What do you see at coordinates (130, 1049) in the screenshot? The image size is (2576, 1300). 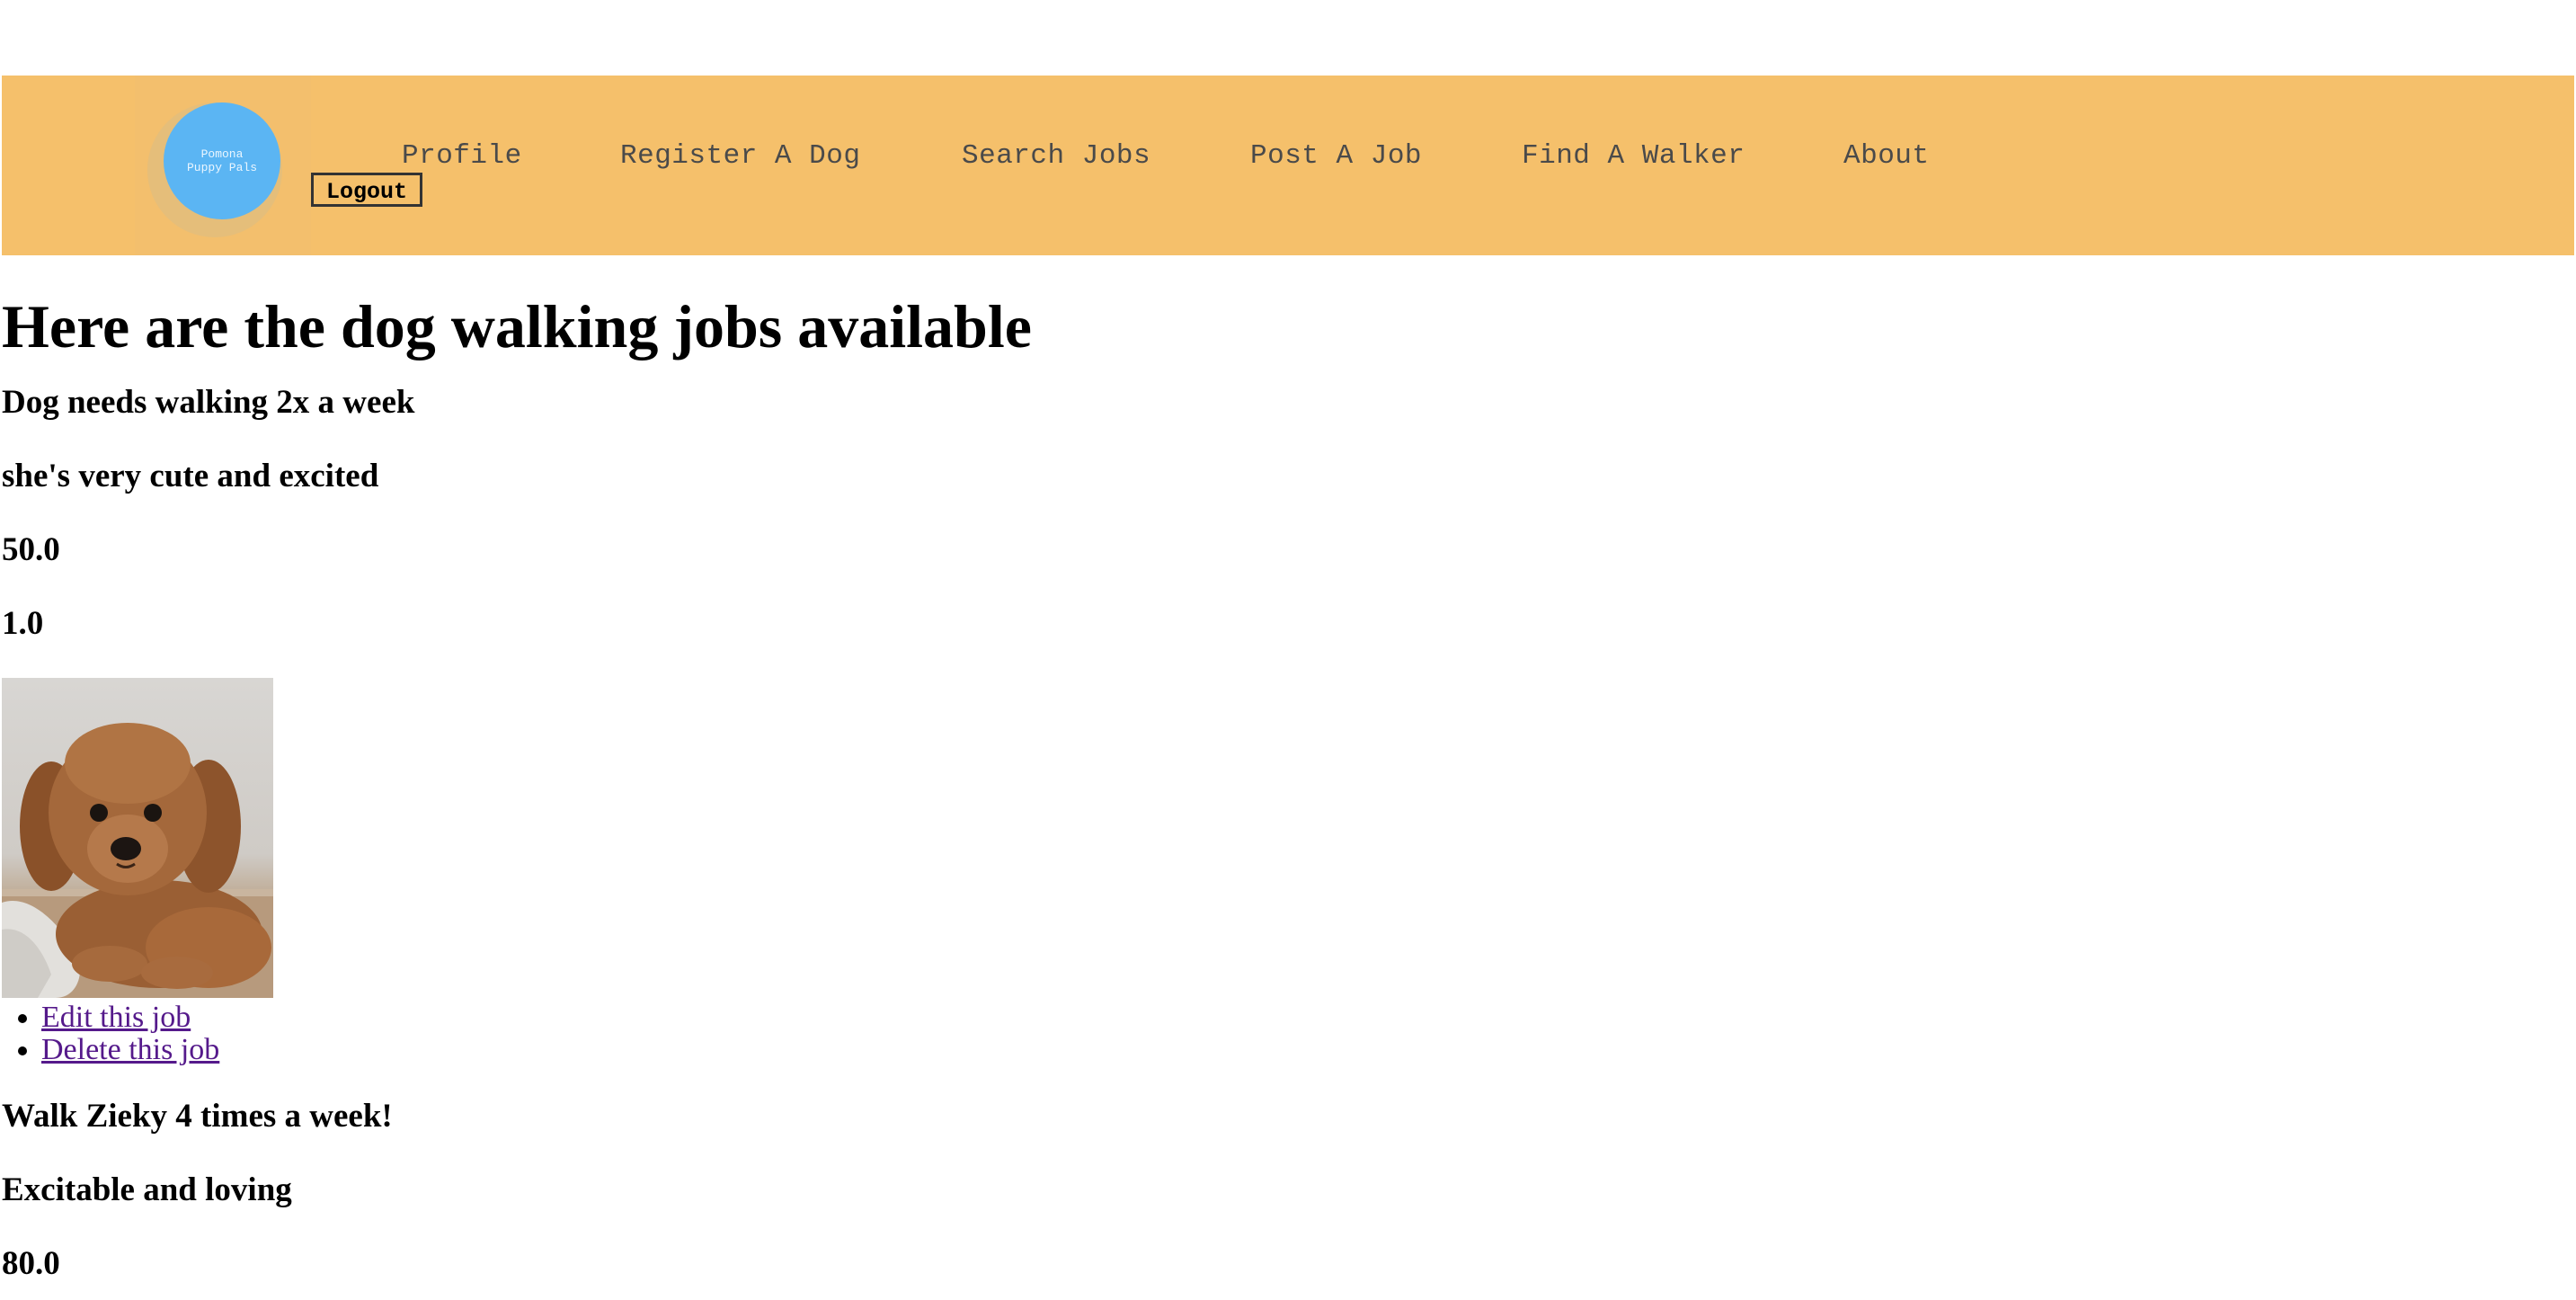 I see `delete-job-link: Delete this job` at bounding box center [130, 1049].